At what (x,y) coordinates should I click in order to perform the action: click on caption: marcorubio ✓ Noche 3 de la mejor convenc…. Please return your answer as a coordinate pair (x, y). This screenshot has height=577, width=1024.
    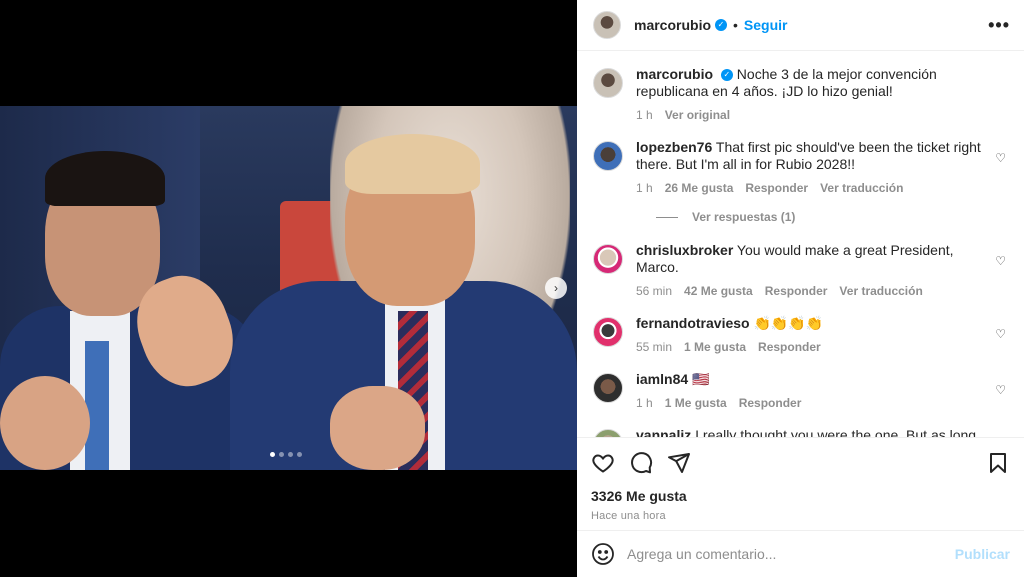
    Looking at the image, I should click on (800, 95).